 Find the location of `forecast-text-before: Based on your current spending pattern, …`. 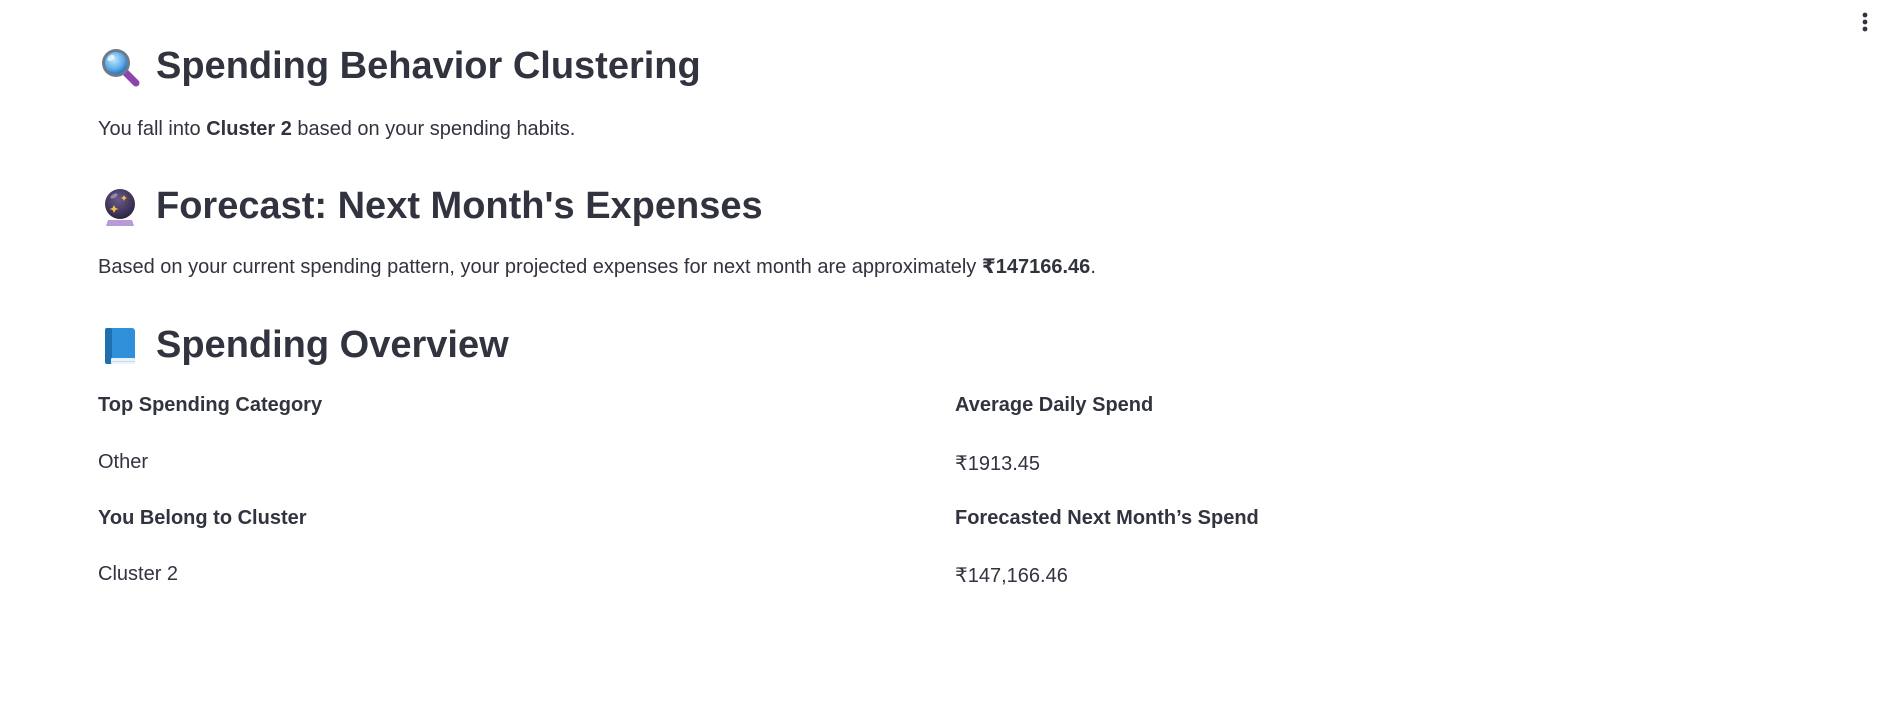

forecast-text-before: Based on your current spending pattern, … is located at coordinates (540, 267).